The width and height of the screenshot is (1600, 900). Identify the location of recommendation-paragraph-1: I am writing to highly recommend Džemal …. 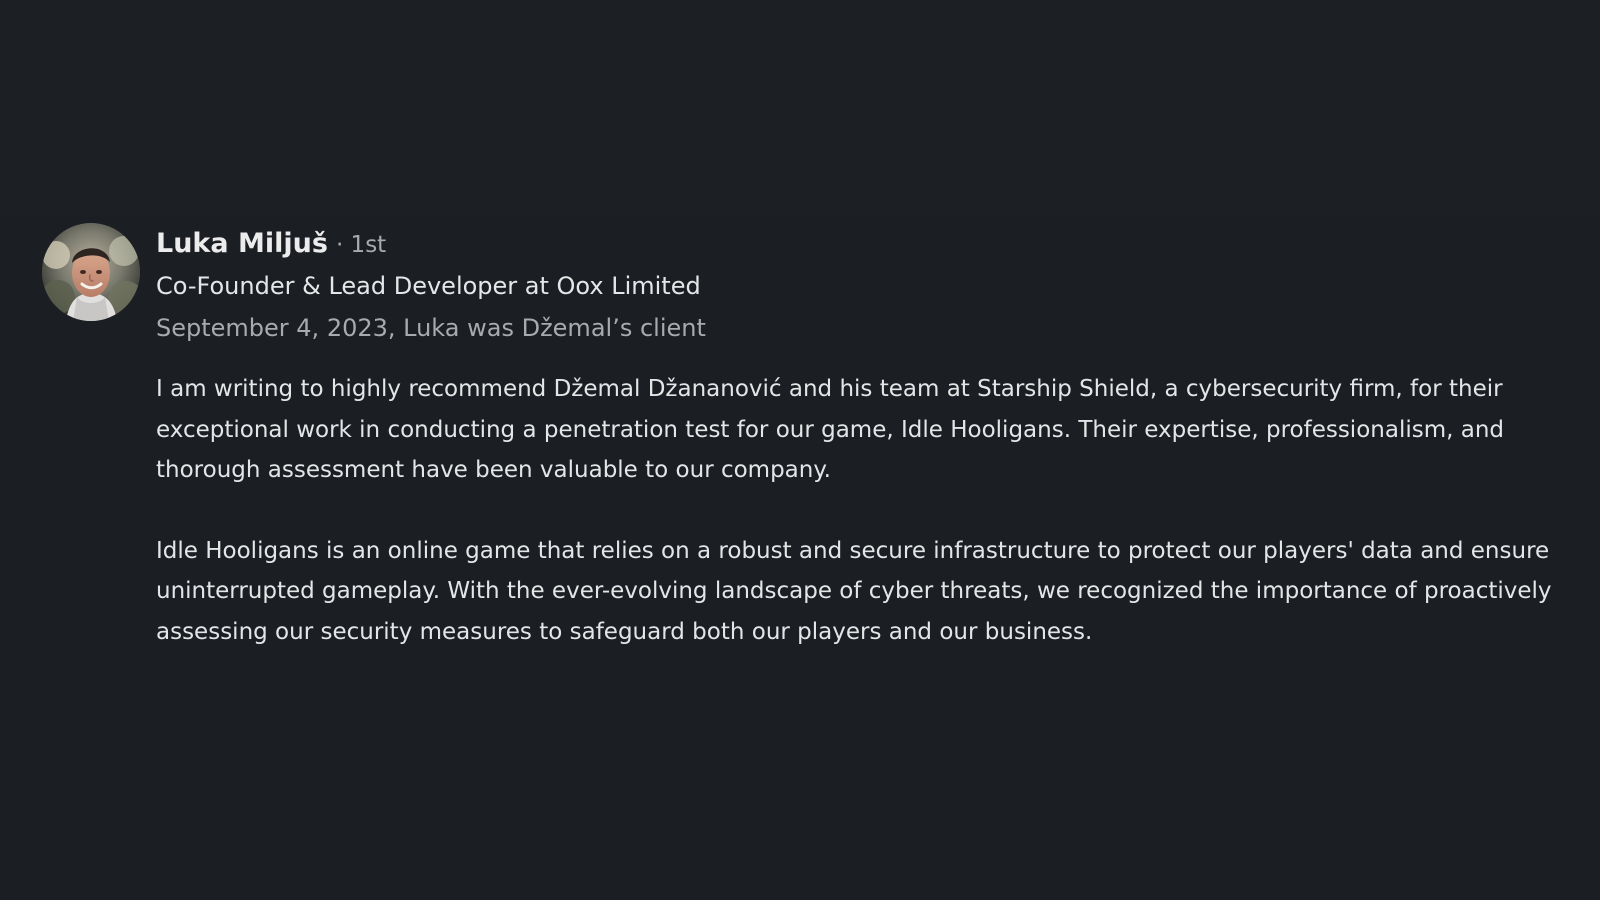
(830, 429).